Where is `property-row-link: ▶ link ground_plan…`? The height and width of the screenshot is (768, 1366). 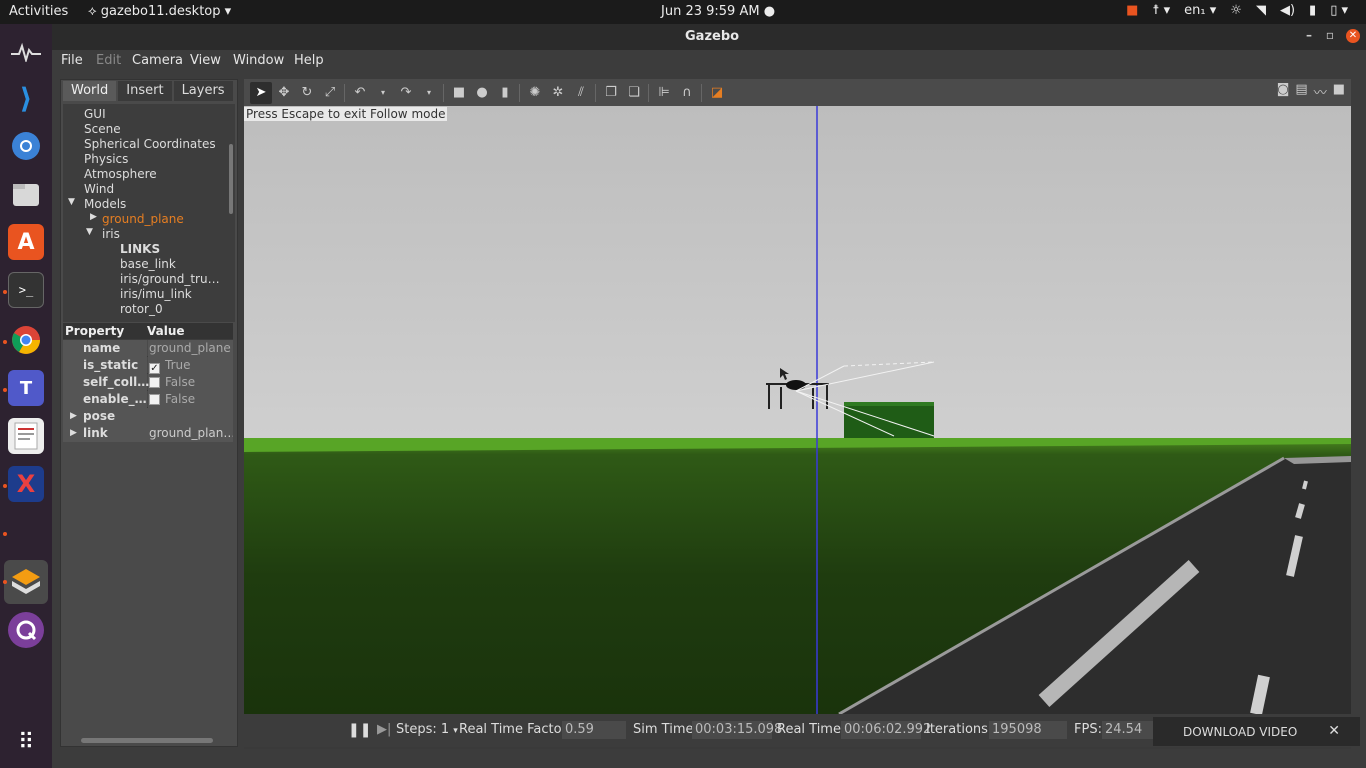 property-row-link: ▶ link ground_plan… is located at coordinates (148, 433).